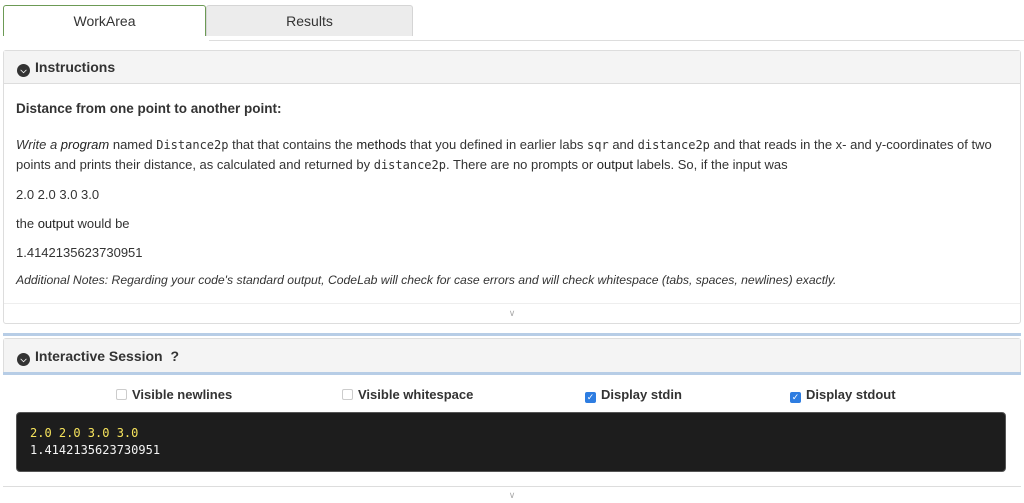  What do you see at coordinates (132, 144) in the screenshot?
I see `desc-text: named` at bounding box center [132, 144].